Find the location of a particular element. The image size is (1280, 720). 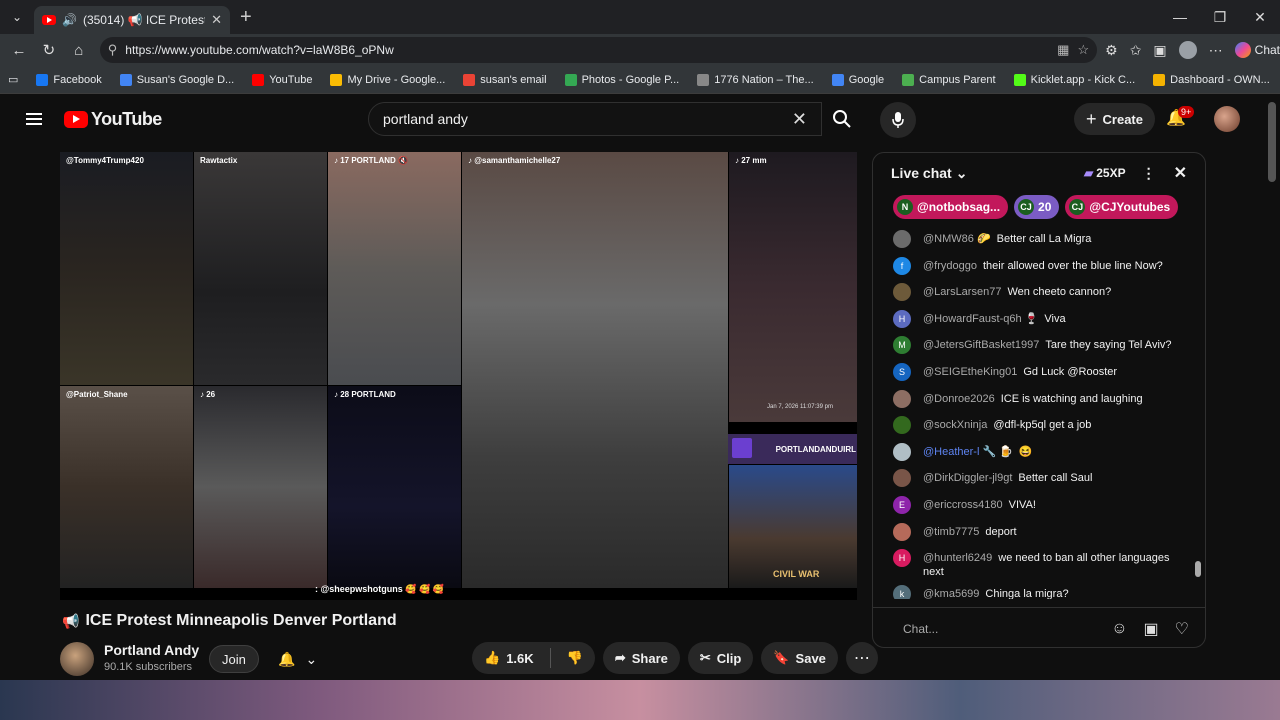

voice-search-button is located at coordinates (898, 120).